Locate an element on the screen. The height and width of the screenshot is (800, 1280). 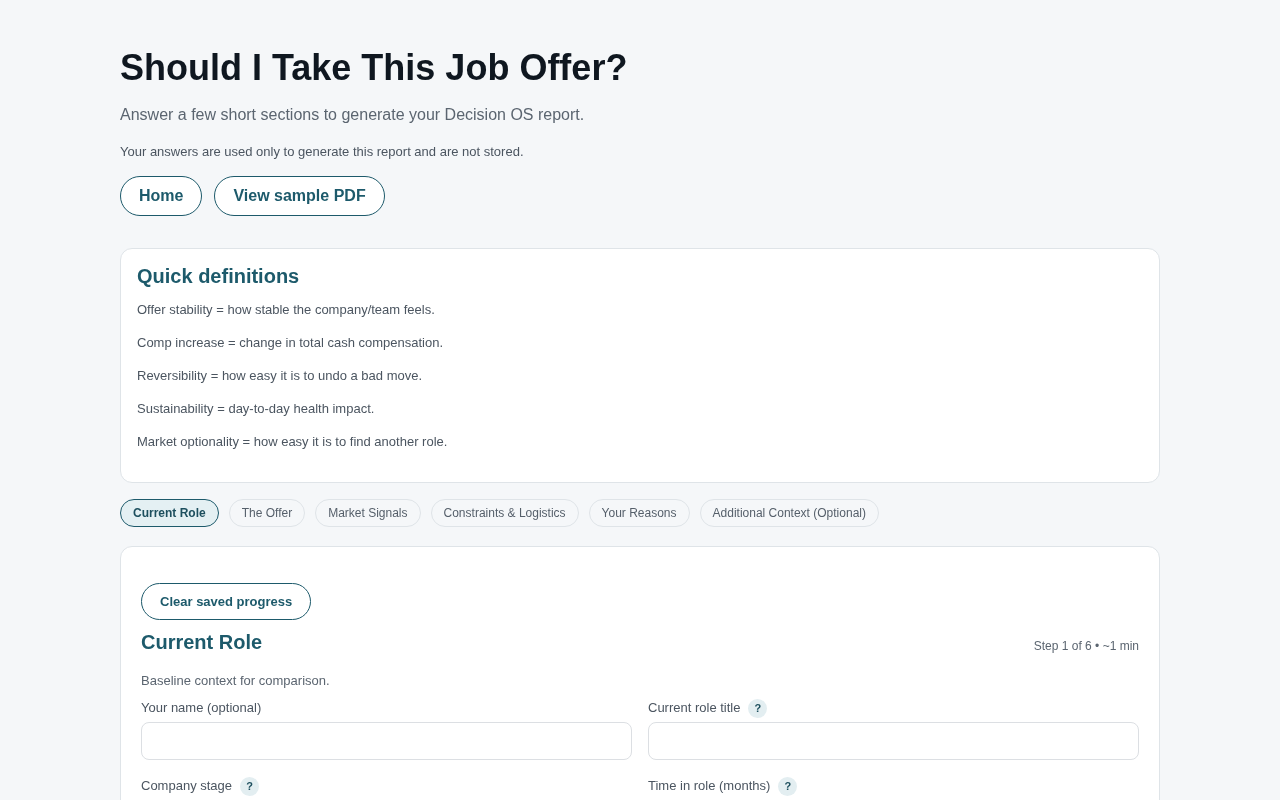
section-tab: Additional Context (Optional) is located at coordinates (789, 513).